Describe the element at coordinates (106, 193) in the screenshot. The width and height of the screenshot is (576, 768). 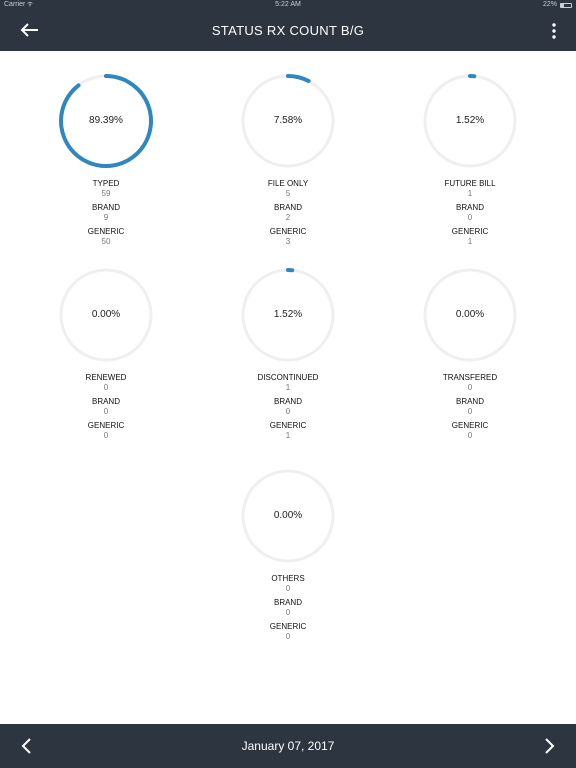
I see `status-count: 59` at that location.